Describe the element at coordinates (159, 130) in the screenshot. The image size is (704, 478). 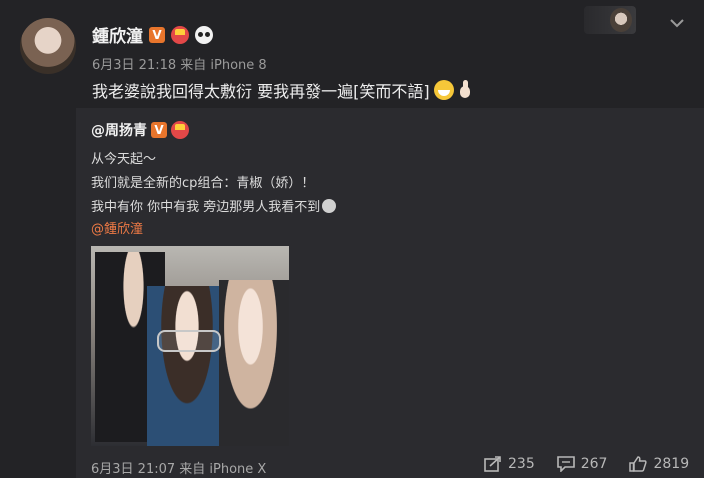
I see `repost-verified-badge-icon: V` at that location.